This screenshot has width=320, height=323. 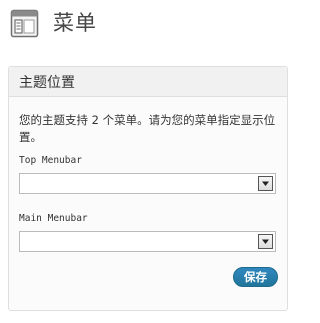 I want to click on page-header: 菜单, so click(x=53, y=23).